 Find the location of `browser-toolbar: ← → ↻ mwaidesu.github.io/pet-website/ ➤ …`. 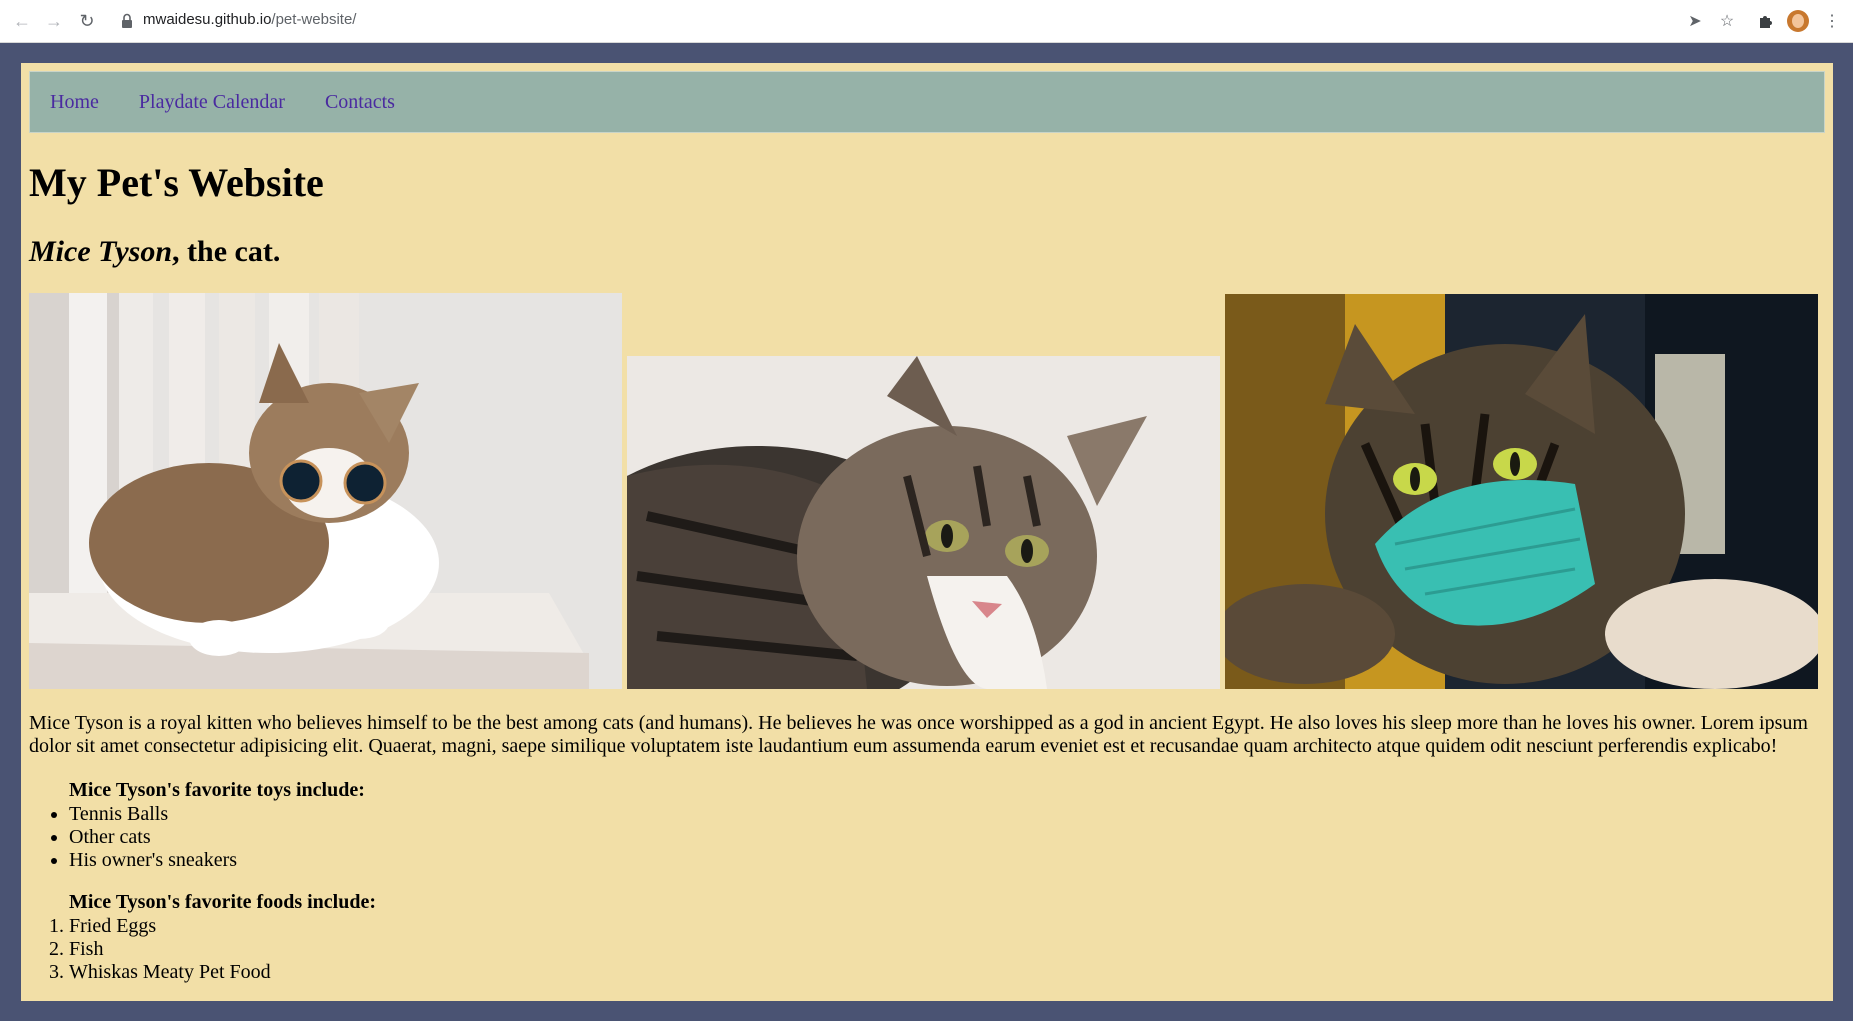

browser-toolbar: ← → ↻ mwaidesu.github.io/pet-website/ ➤ … is located at coordinates (926, 21).